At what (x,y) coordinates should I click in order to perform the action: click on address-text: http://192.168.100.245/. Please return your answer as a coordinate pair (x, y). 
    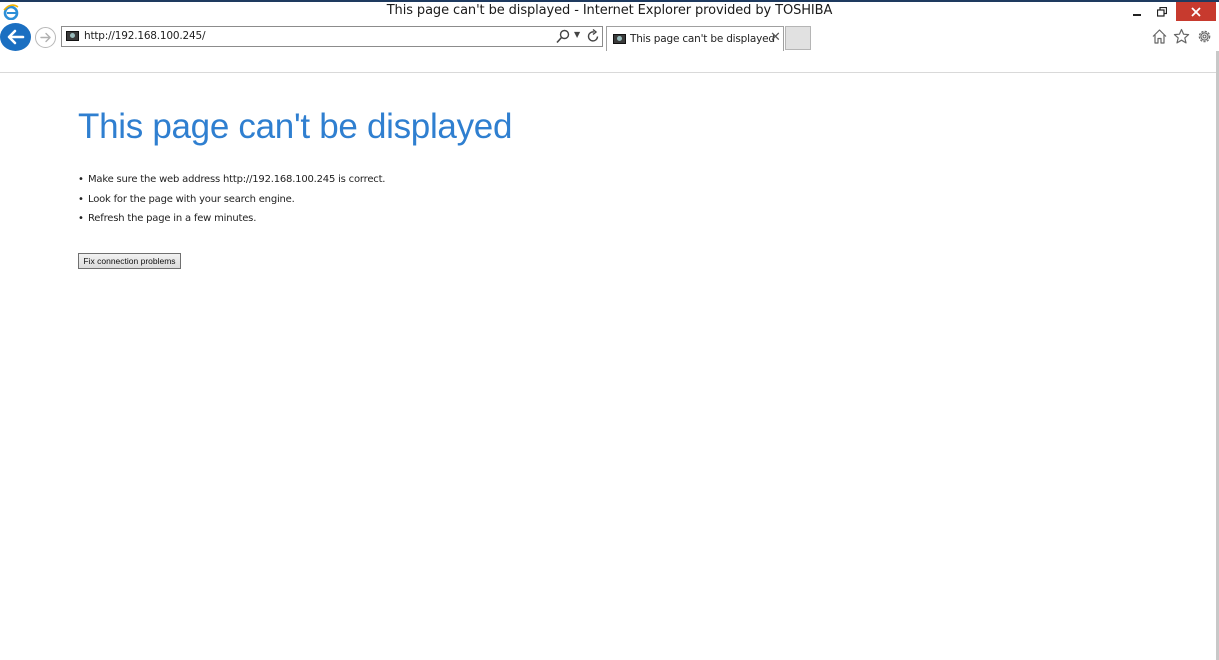
    Looking at the image, I should click on (144, 36).